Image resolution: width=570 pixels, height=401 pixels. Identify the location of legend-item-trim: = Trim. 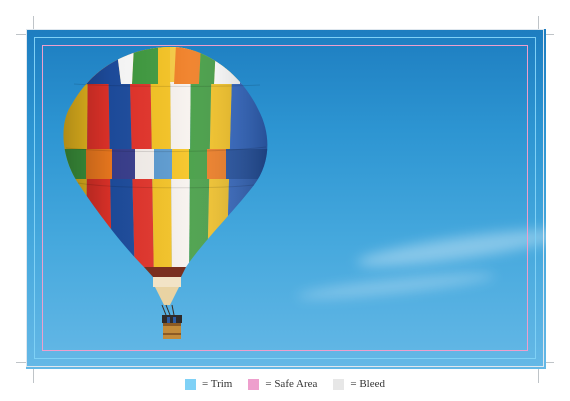
(208, 384).